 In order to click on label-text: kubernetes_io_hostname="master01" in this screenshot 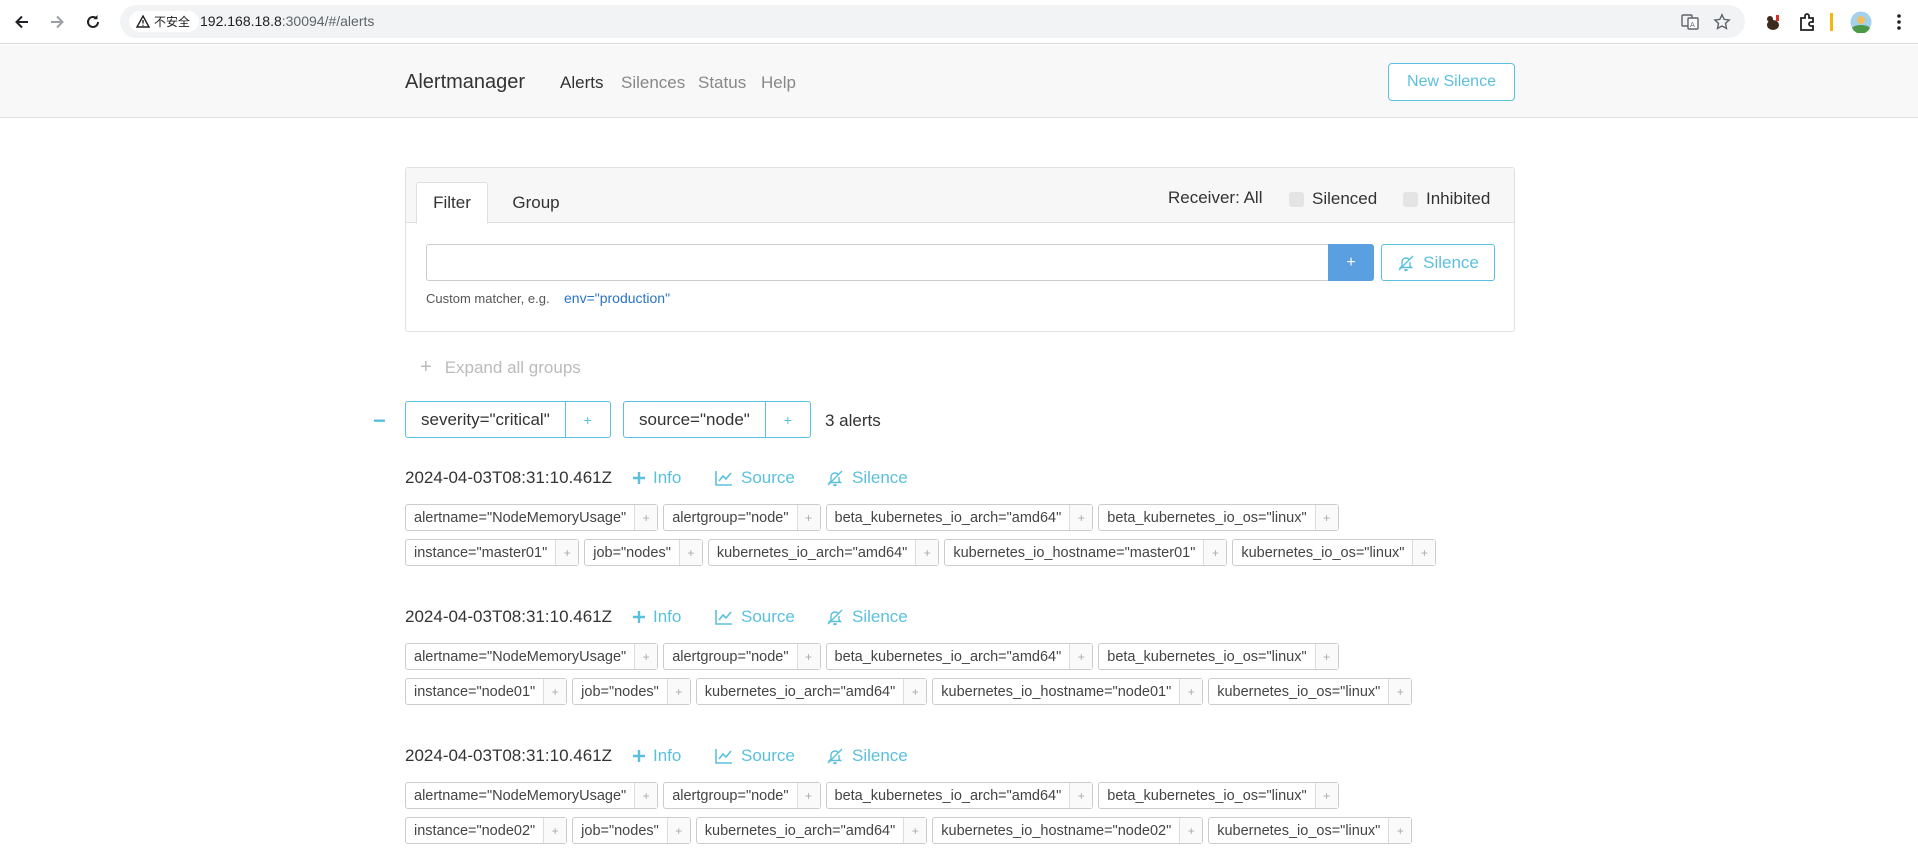, I will do `click(1075, 552)`.